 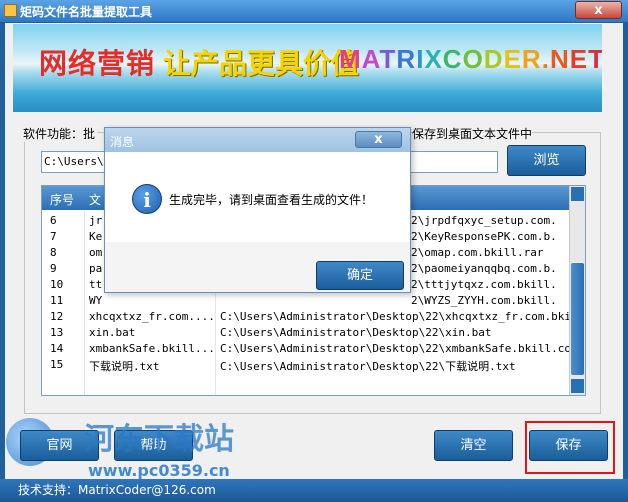 I want to click on row-path: 2\WYZS_ZYYH.com.bkill., so click(x=484, y=300).